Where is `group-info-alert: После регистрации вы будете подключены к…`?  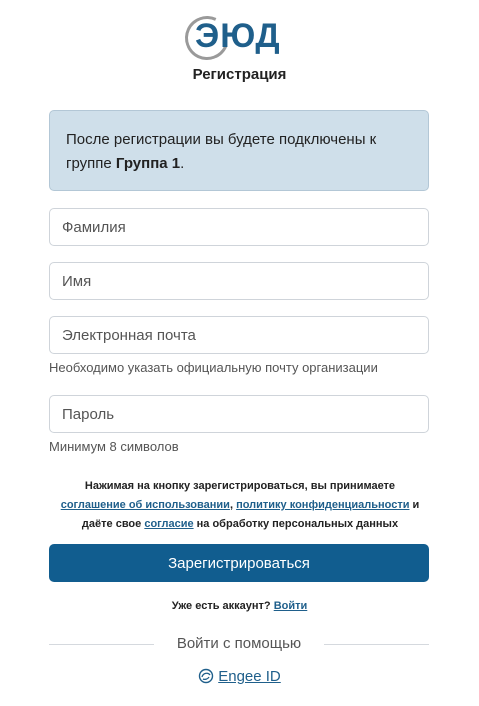
group-info-alert: После регистрации вы будете подключены к… is located at coordinates (239, 150).